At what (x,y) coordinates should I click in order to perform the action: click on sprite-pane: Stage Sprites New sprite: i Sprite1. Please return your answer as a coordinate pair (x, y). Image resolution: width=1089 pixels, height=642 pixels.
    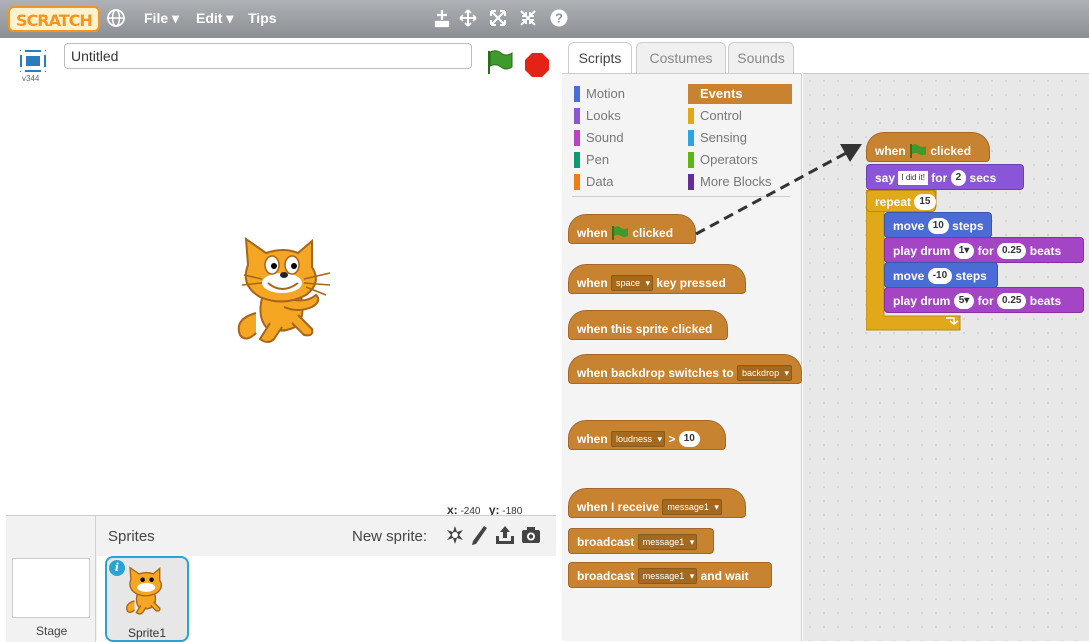
    Looking at the image, I should click on (281, 578).